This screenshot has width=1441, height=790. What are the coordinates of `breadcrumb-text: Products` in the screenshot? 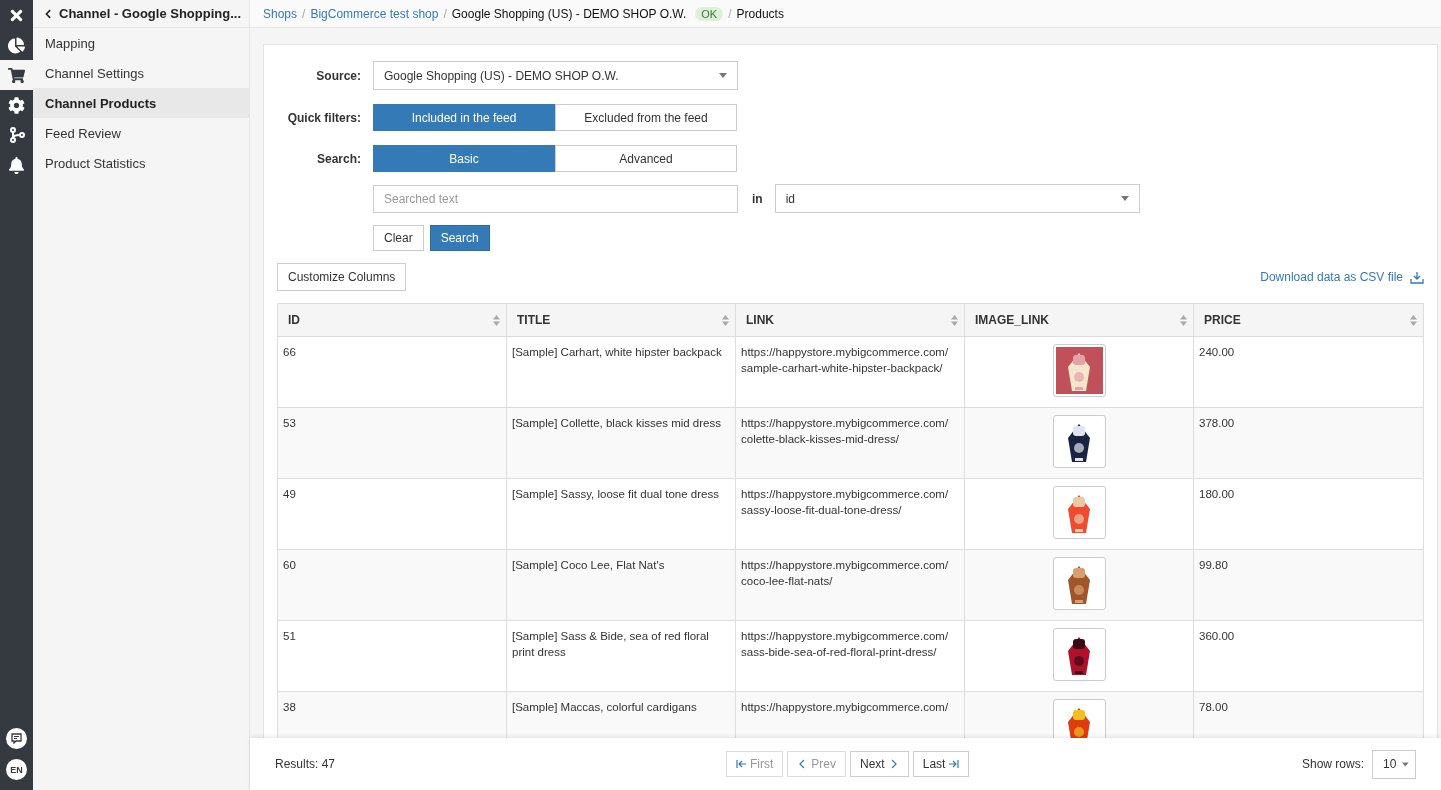 It's located at (760, 13).